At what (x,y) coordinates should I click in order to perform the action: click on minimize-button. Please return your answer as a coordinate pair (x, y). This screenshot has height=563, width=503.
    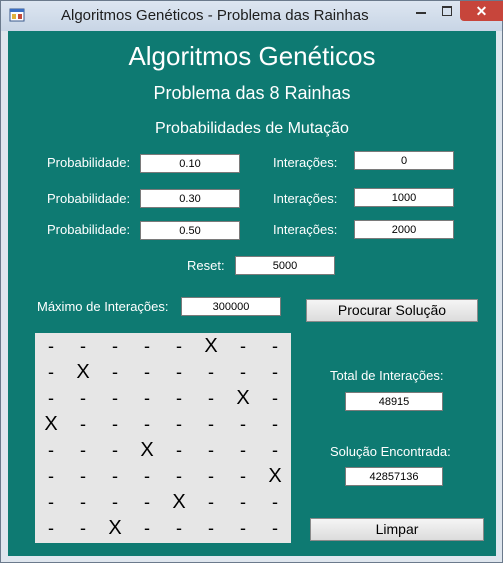
    Looking at the image, I should click on (421, 11).